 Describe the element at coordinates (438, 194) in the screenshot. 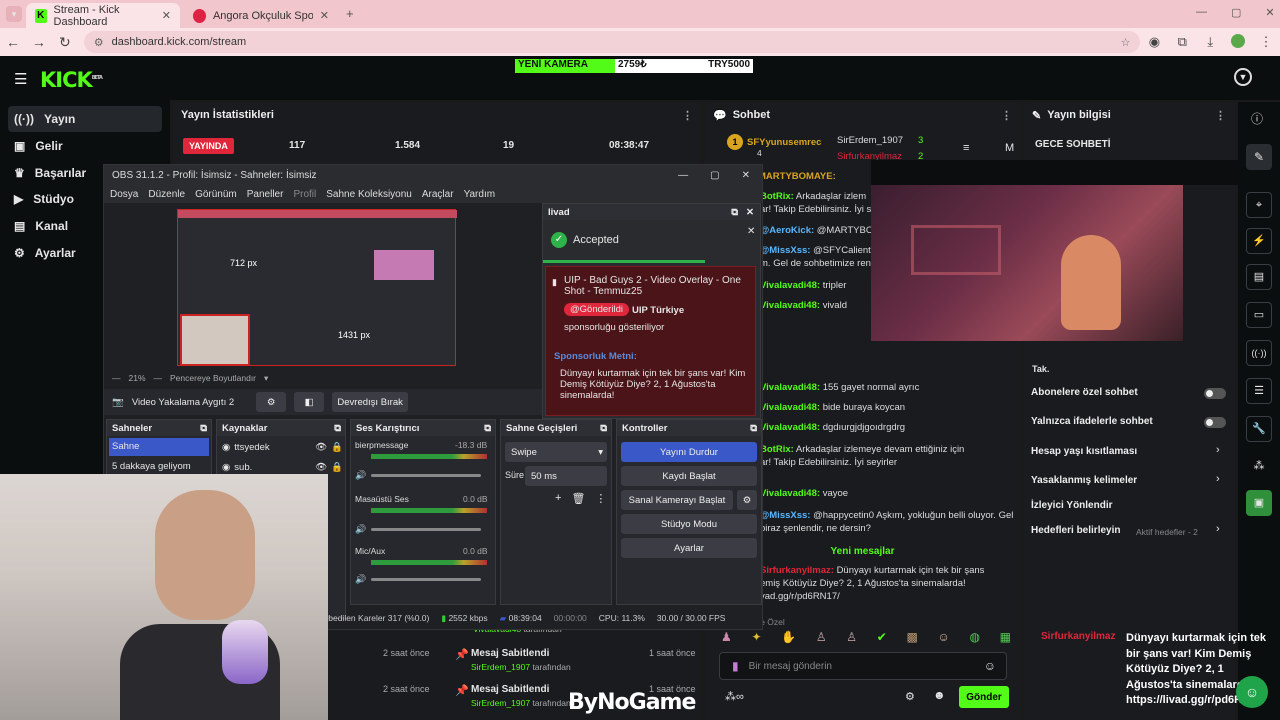

I see `menu-araclar: Araçlar` at that location.